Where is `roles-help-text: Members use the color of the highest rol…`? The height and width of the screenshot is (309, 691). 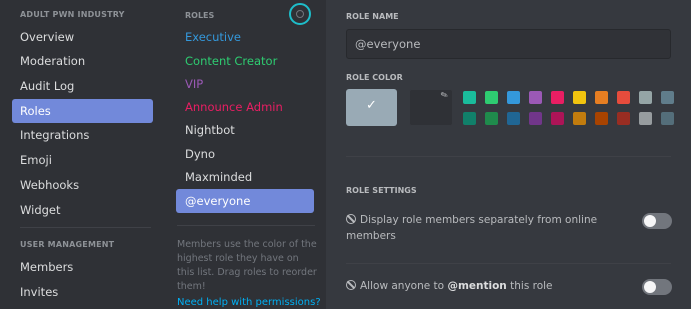 roles-help-text: Members use the color of the highest rol… is located at coordinates (247, 265).